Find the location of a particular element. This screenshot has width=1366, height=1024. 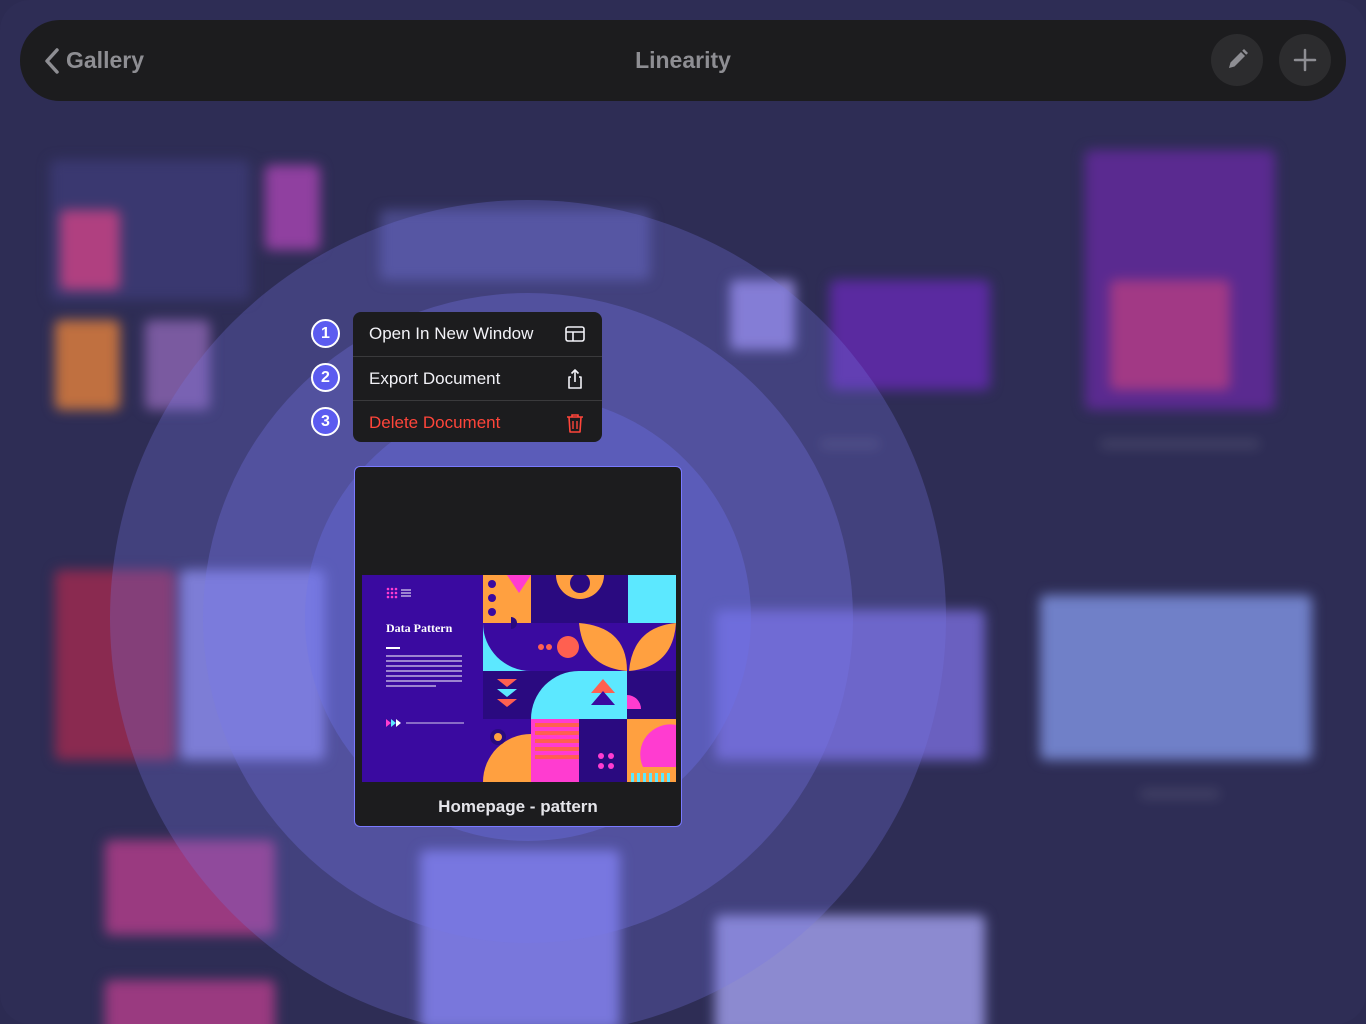

document-title: Linearity is located at coordinates (683, 60).